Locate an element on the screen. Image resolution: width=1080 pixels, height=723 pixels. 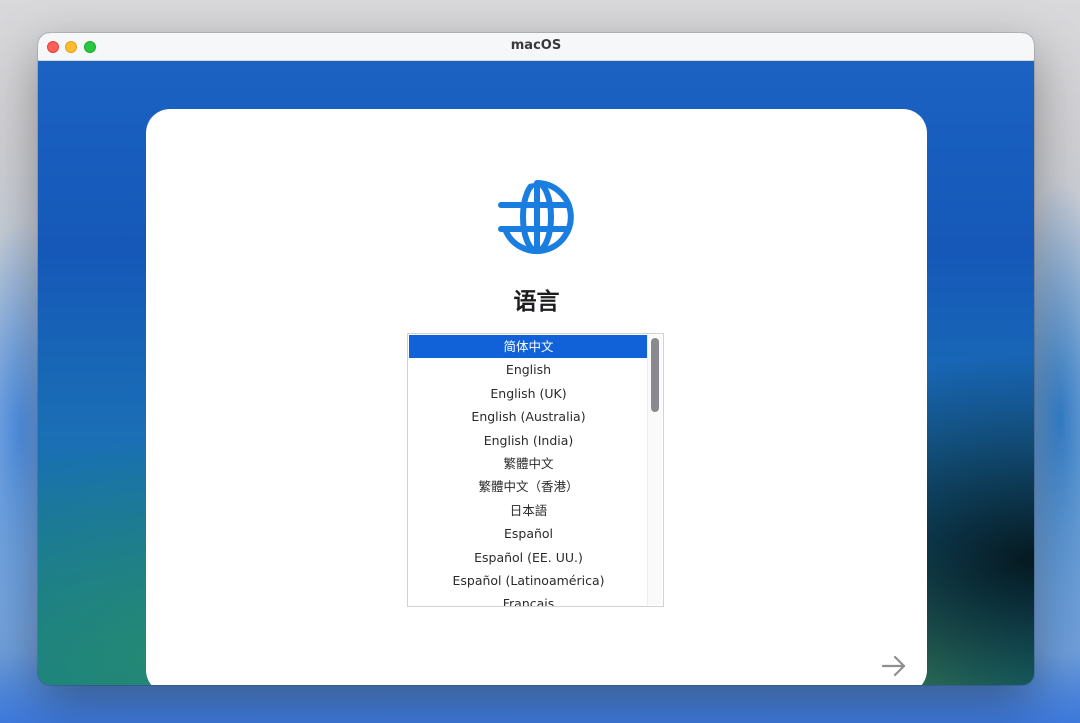
window-titlebar: macOS is located at coordinates (536, 47).